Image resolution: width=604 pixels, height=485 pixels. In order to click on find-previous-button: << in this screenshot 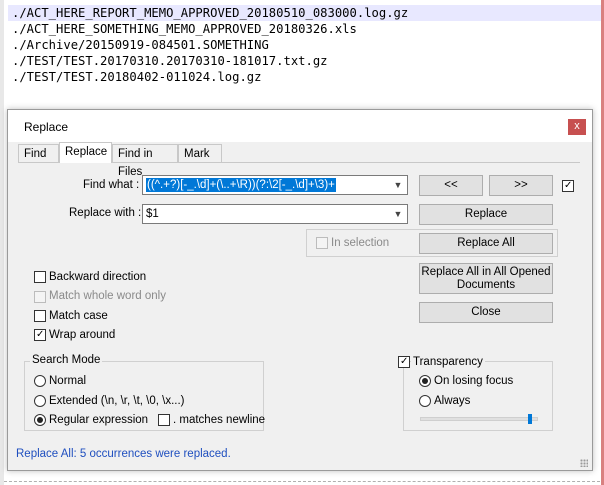, I will do `click(451, 185)`.